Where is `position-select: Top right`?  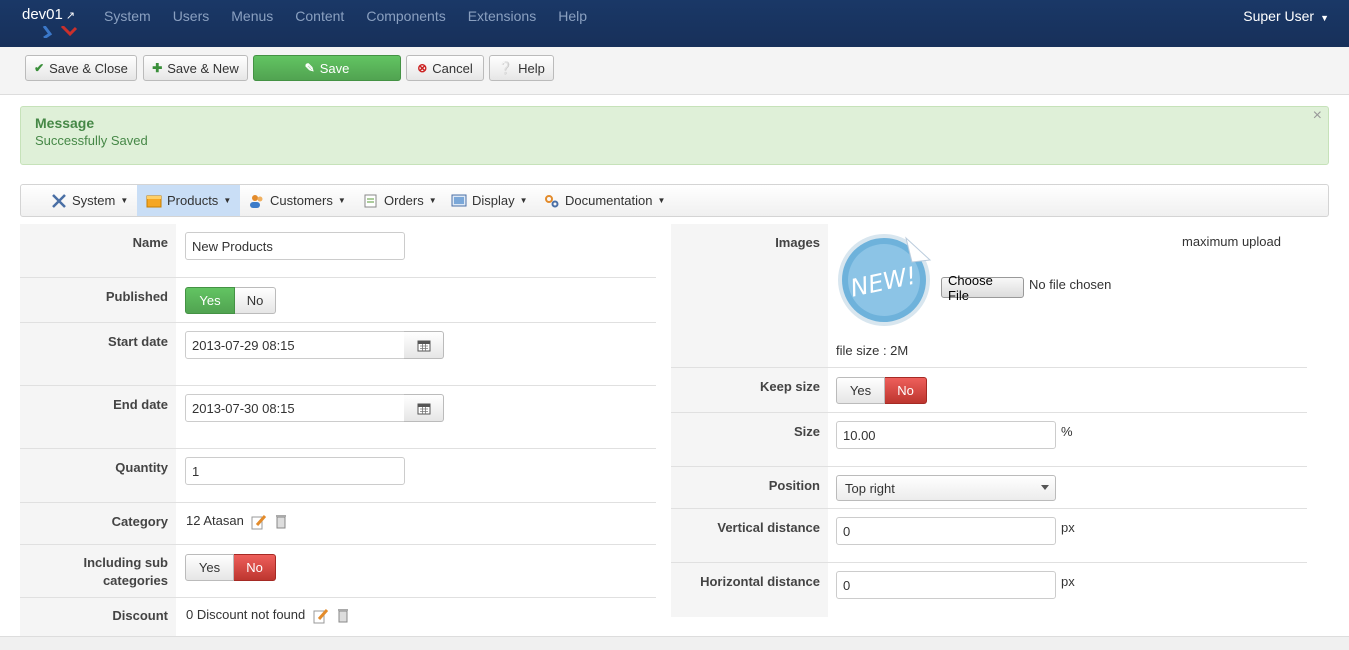 position-select: Top right is located at coordinates (946, 488).